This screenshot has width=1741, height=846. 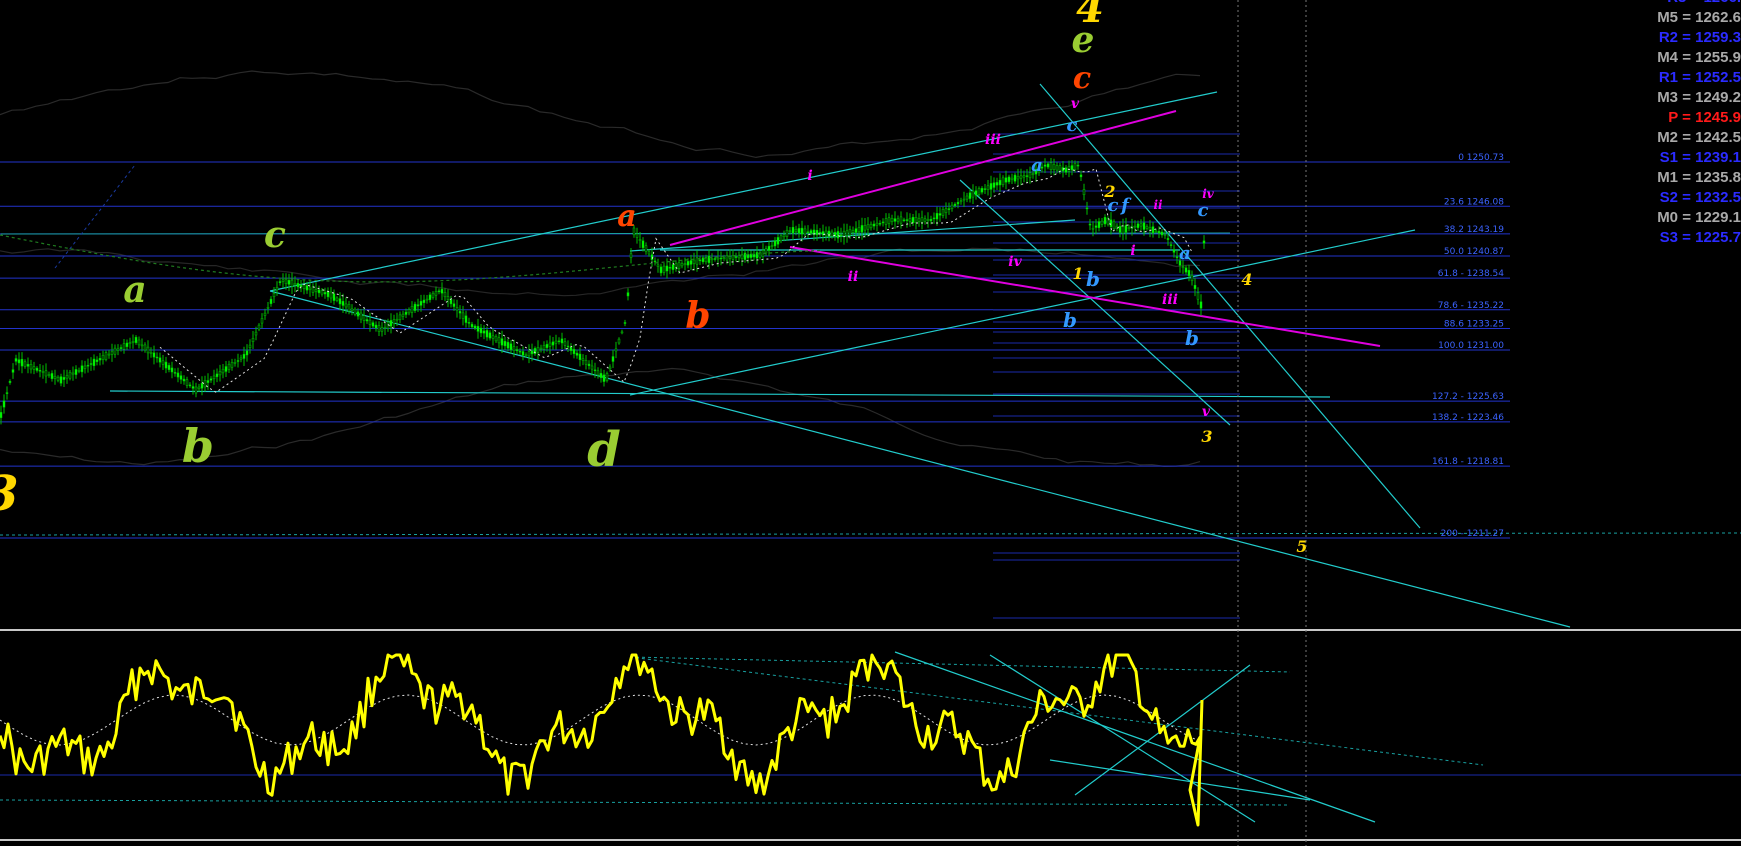 I want to click on wave-label: iv, so click(x=1208, y=194).